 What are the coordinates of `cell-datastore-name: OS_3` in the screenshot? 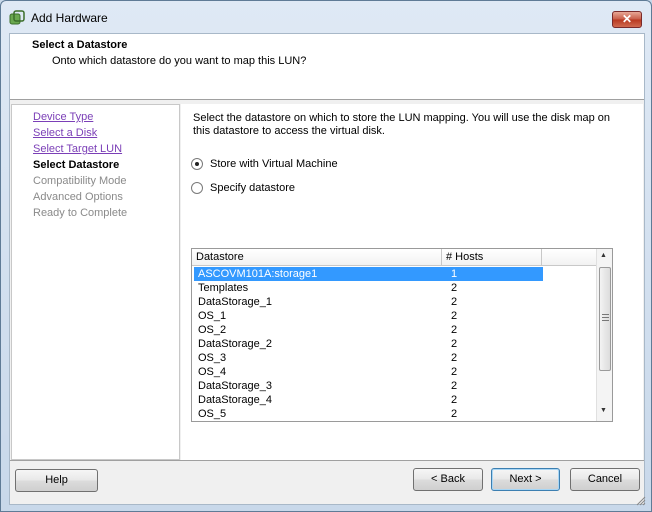 It's located at (212, 358).